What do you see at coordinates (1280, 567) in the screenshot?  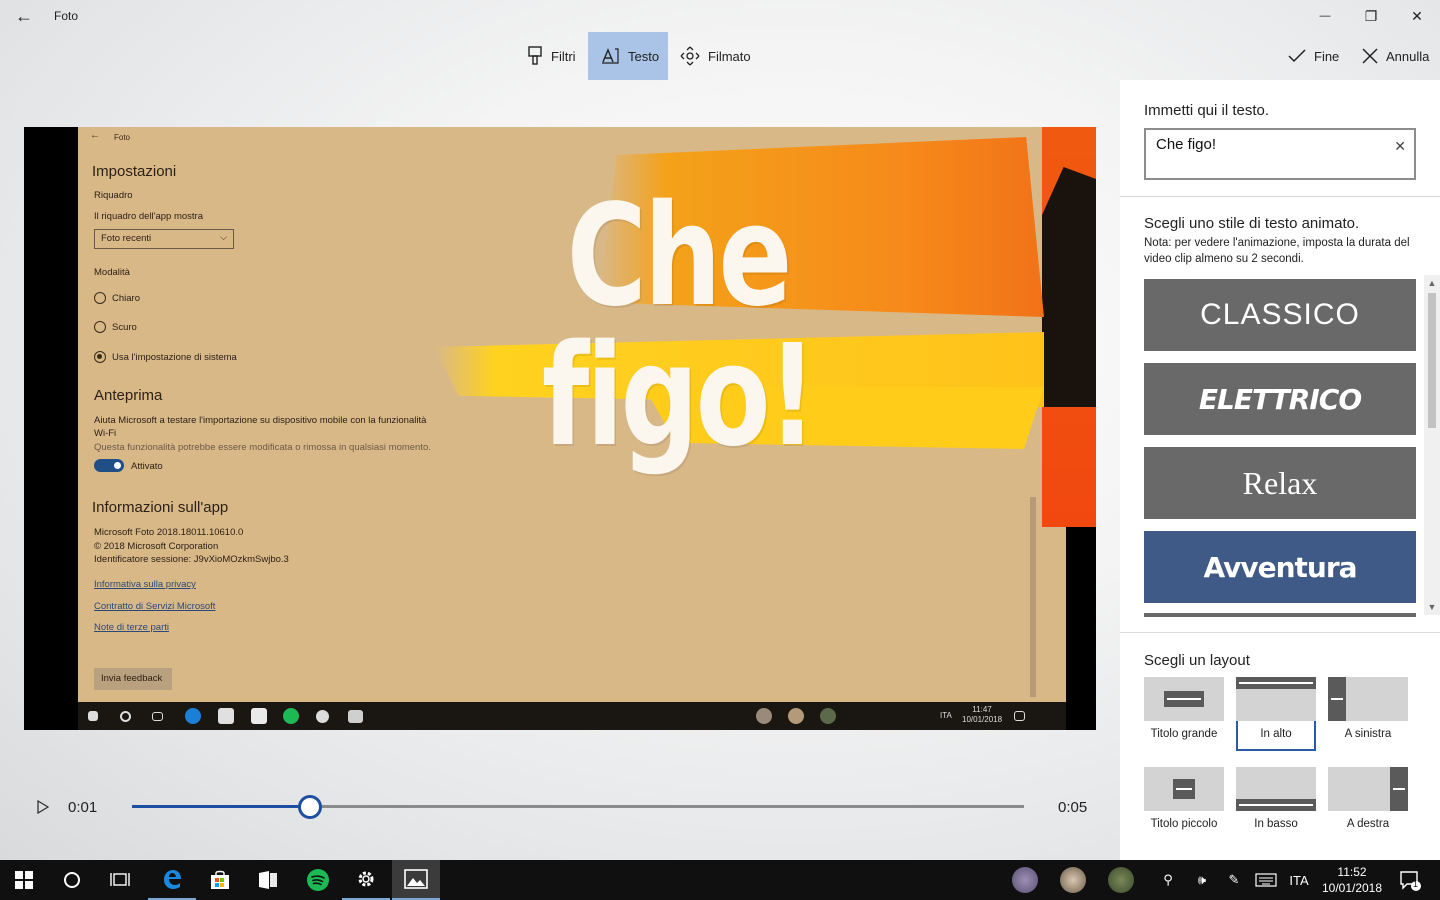 I see `style-avventura: Avventura` at bounding box center [1280, 567].